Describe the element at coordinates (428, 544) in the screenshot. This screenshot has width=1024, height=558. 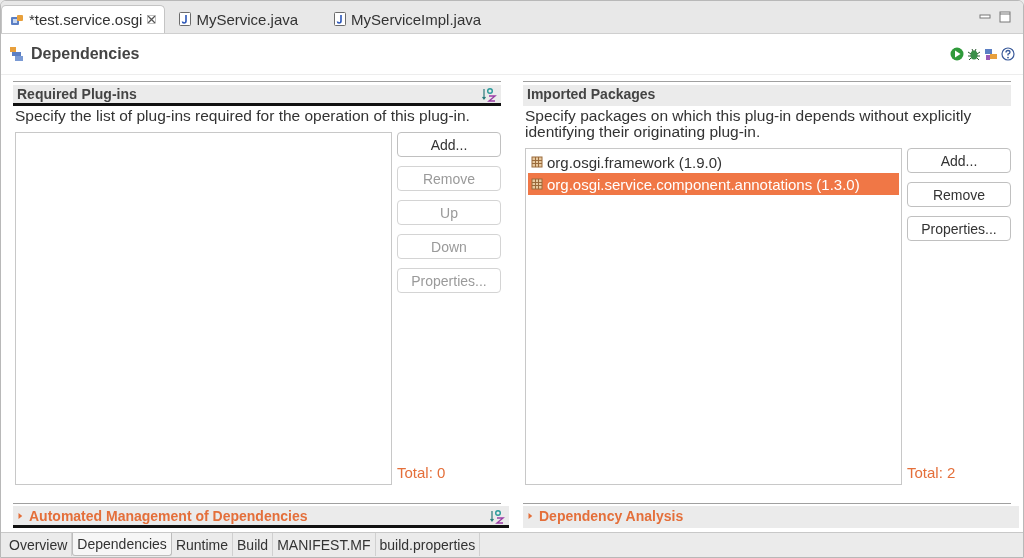
I see `page-tab: build.properties` at that location.